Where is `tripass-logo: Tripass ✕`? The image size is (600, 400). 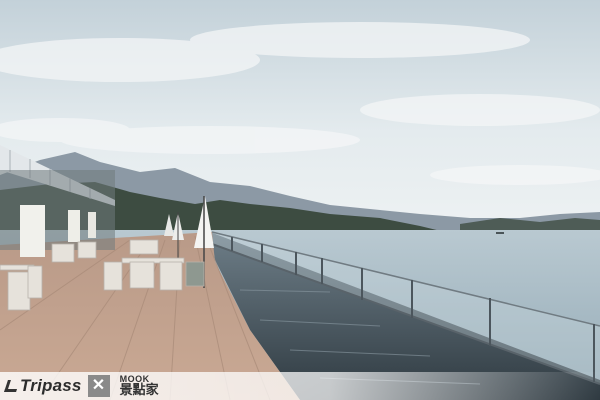
tripass-logo: Tripass ✕ is located at coordinates (57, 386).